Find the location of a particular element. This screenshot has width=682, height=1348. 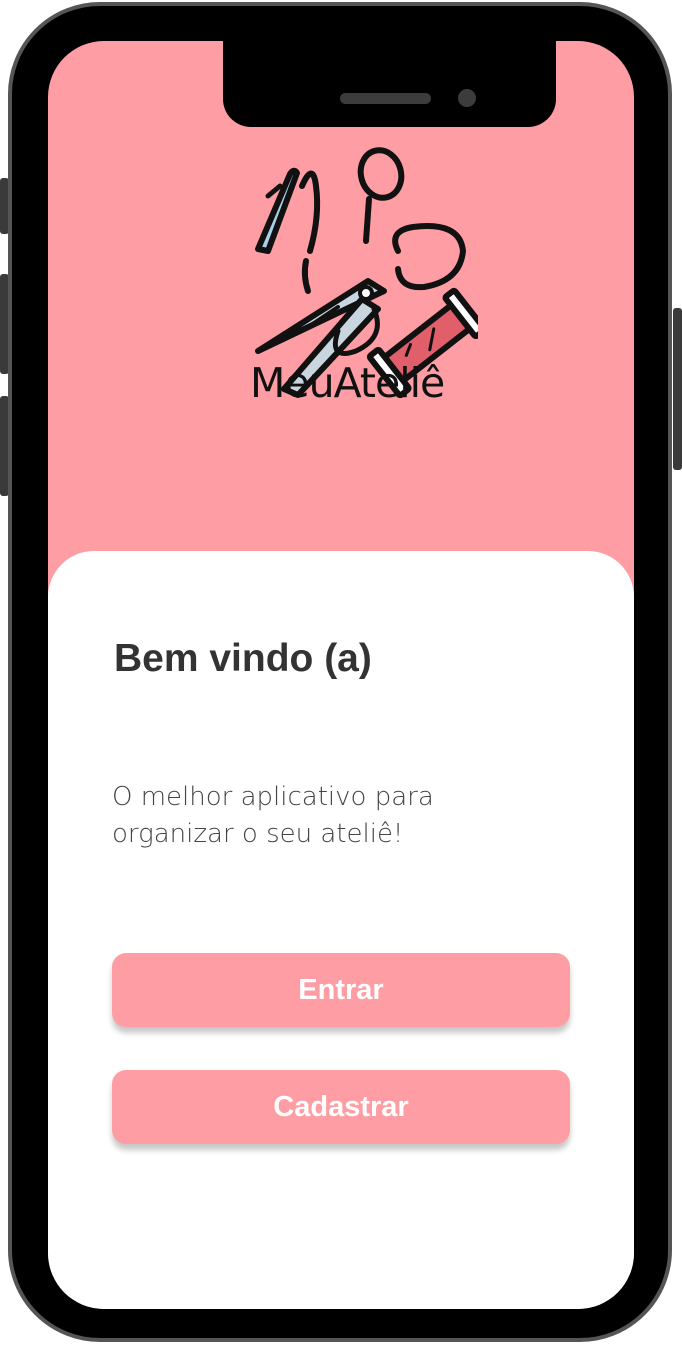

welcome-title: Bem vindo (a) is located at coordinates (243, 658).